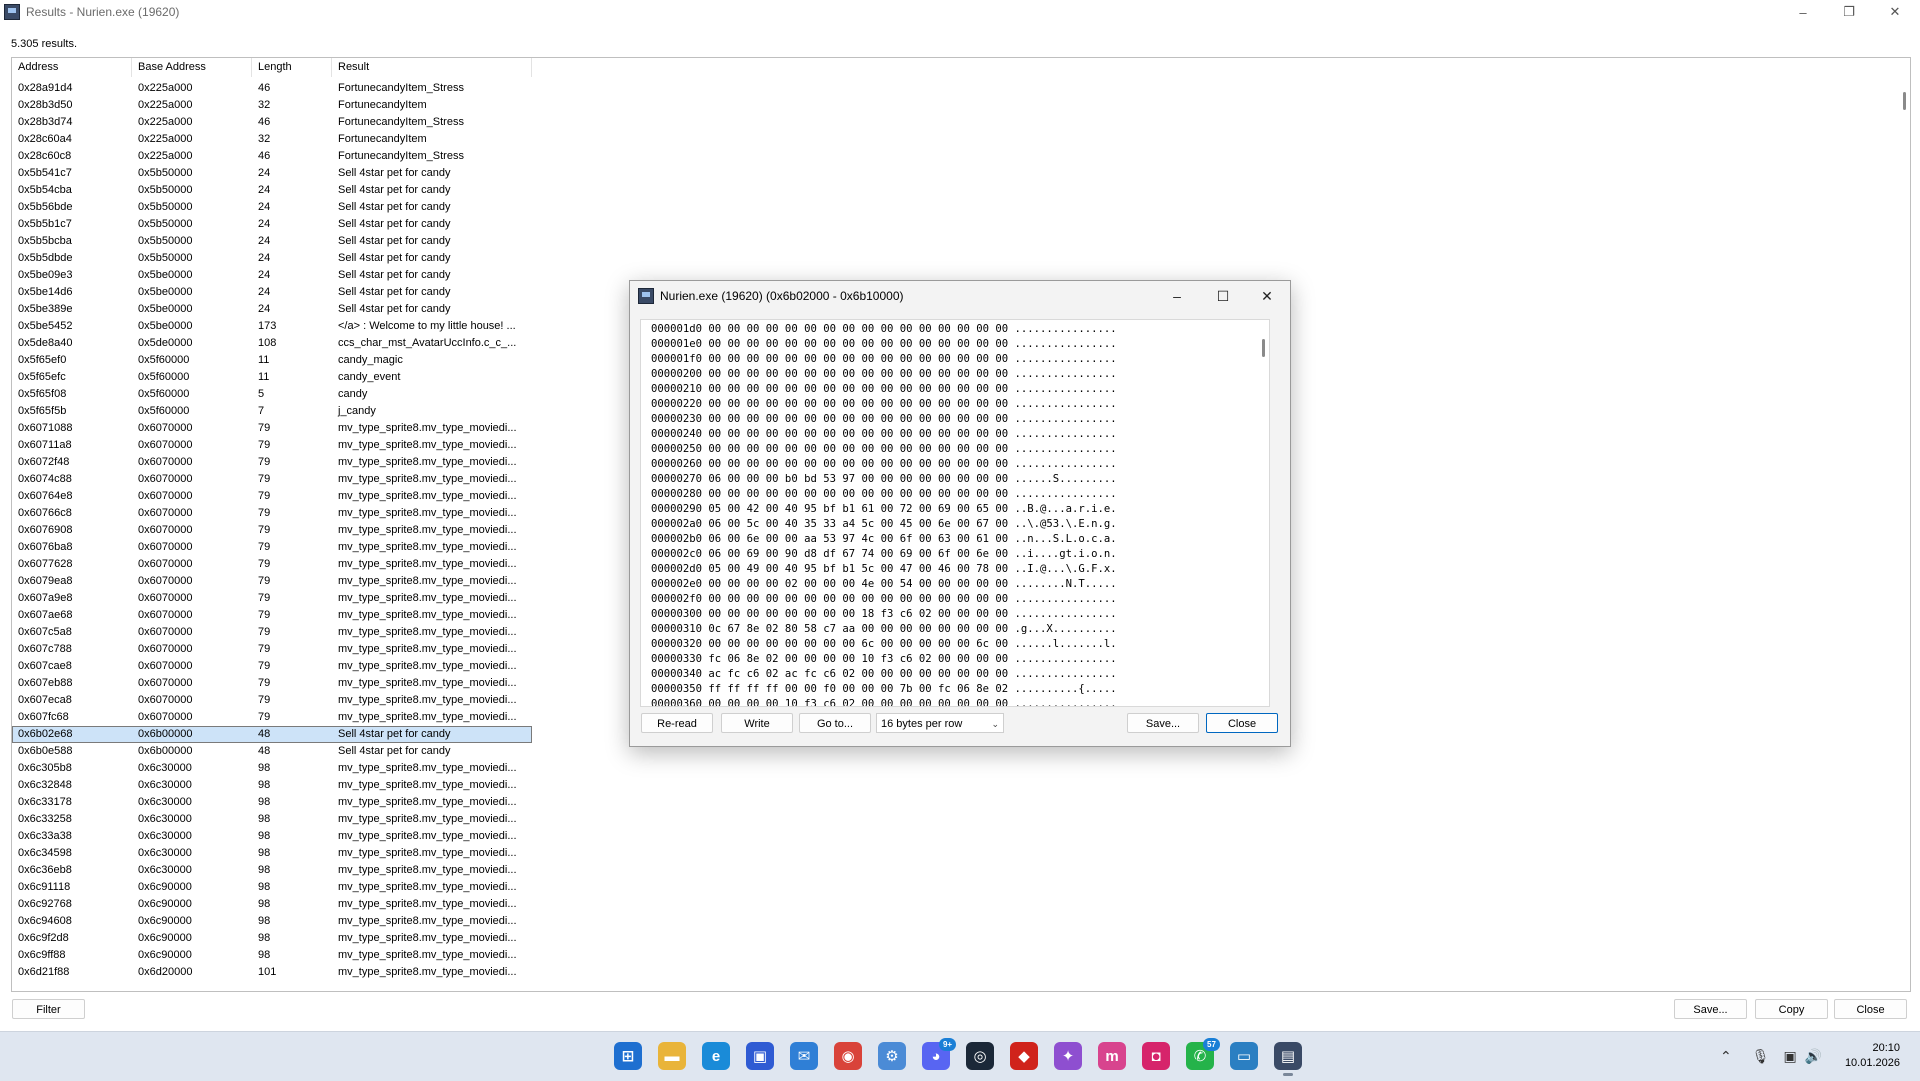 This screenshot has width=1920, height=1081. Describe the element at coordinates (292, 67) in the screenshot. I see `column-header-length: Length` at that location.